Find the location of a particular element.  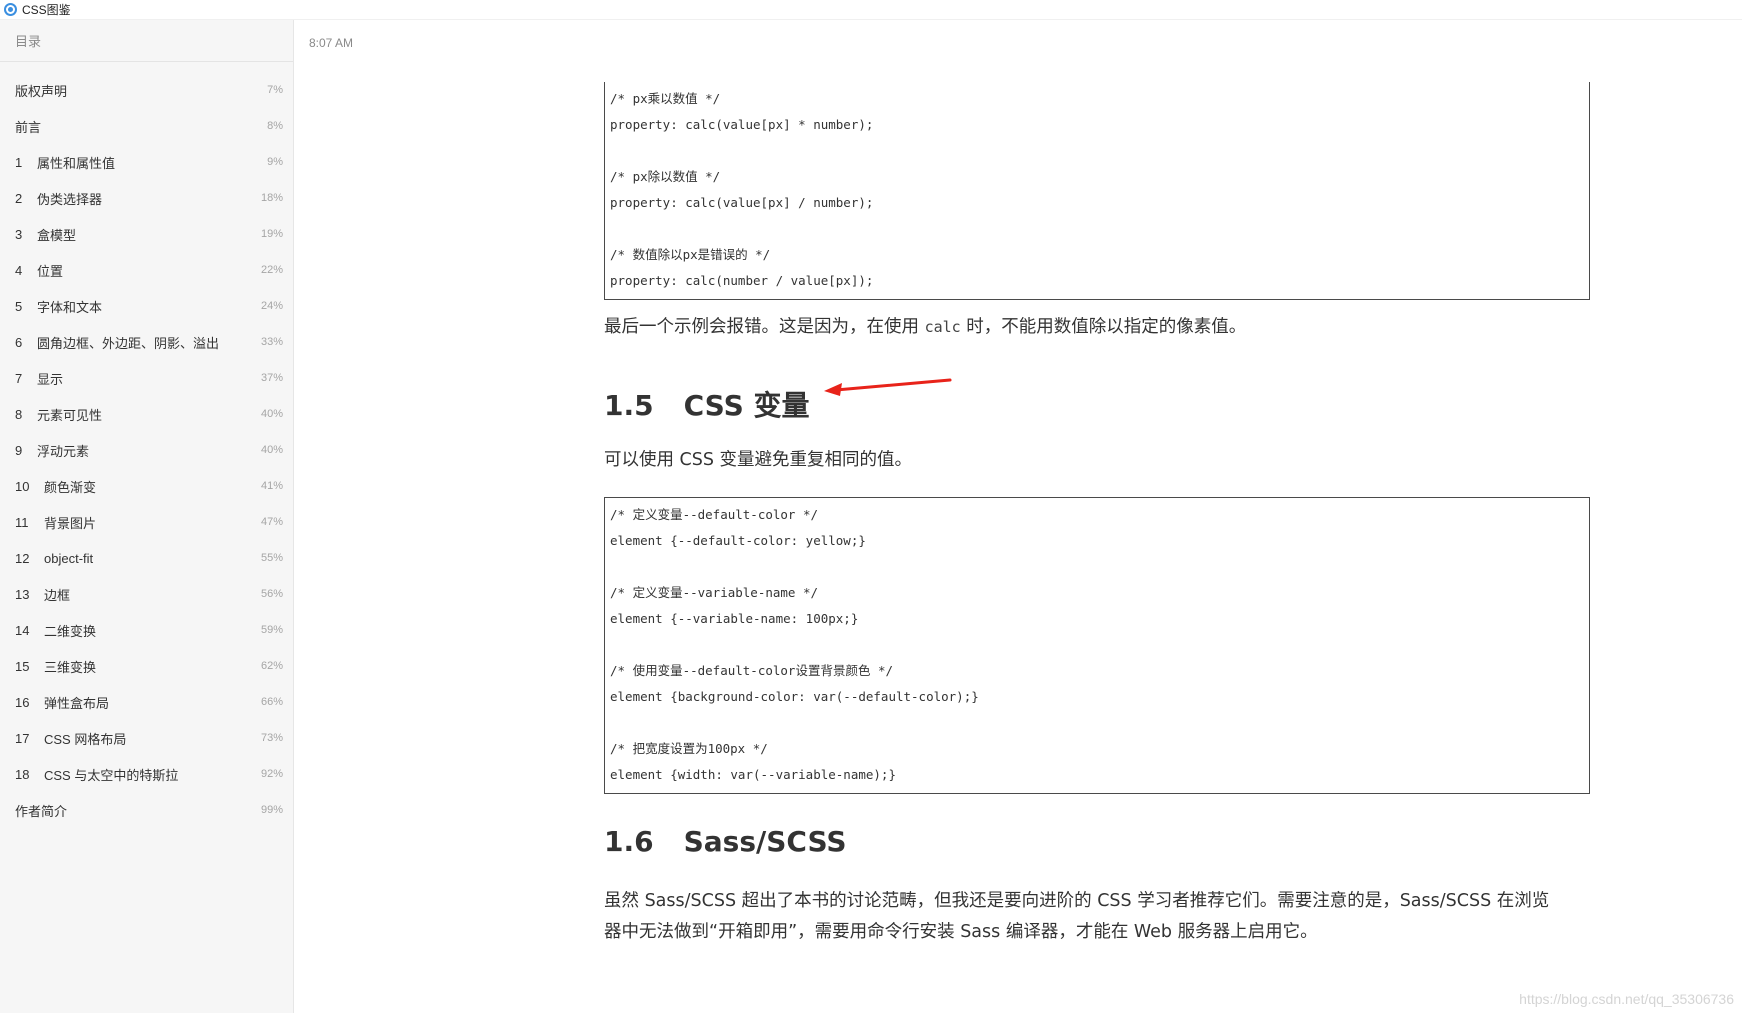

toc-item-number: 8 is located at coordinates (19, 414).